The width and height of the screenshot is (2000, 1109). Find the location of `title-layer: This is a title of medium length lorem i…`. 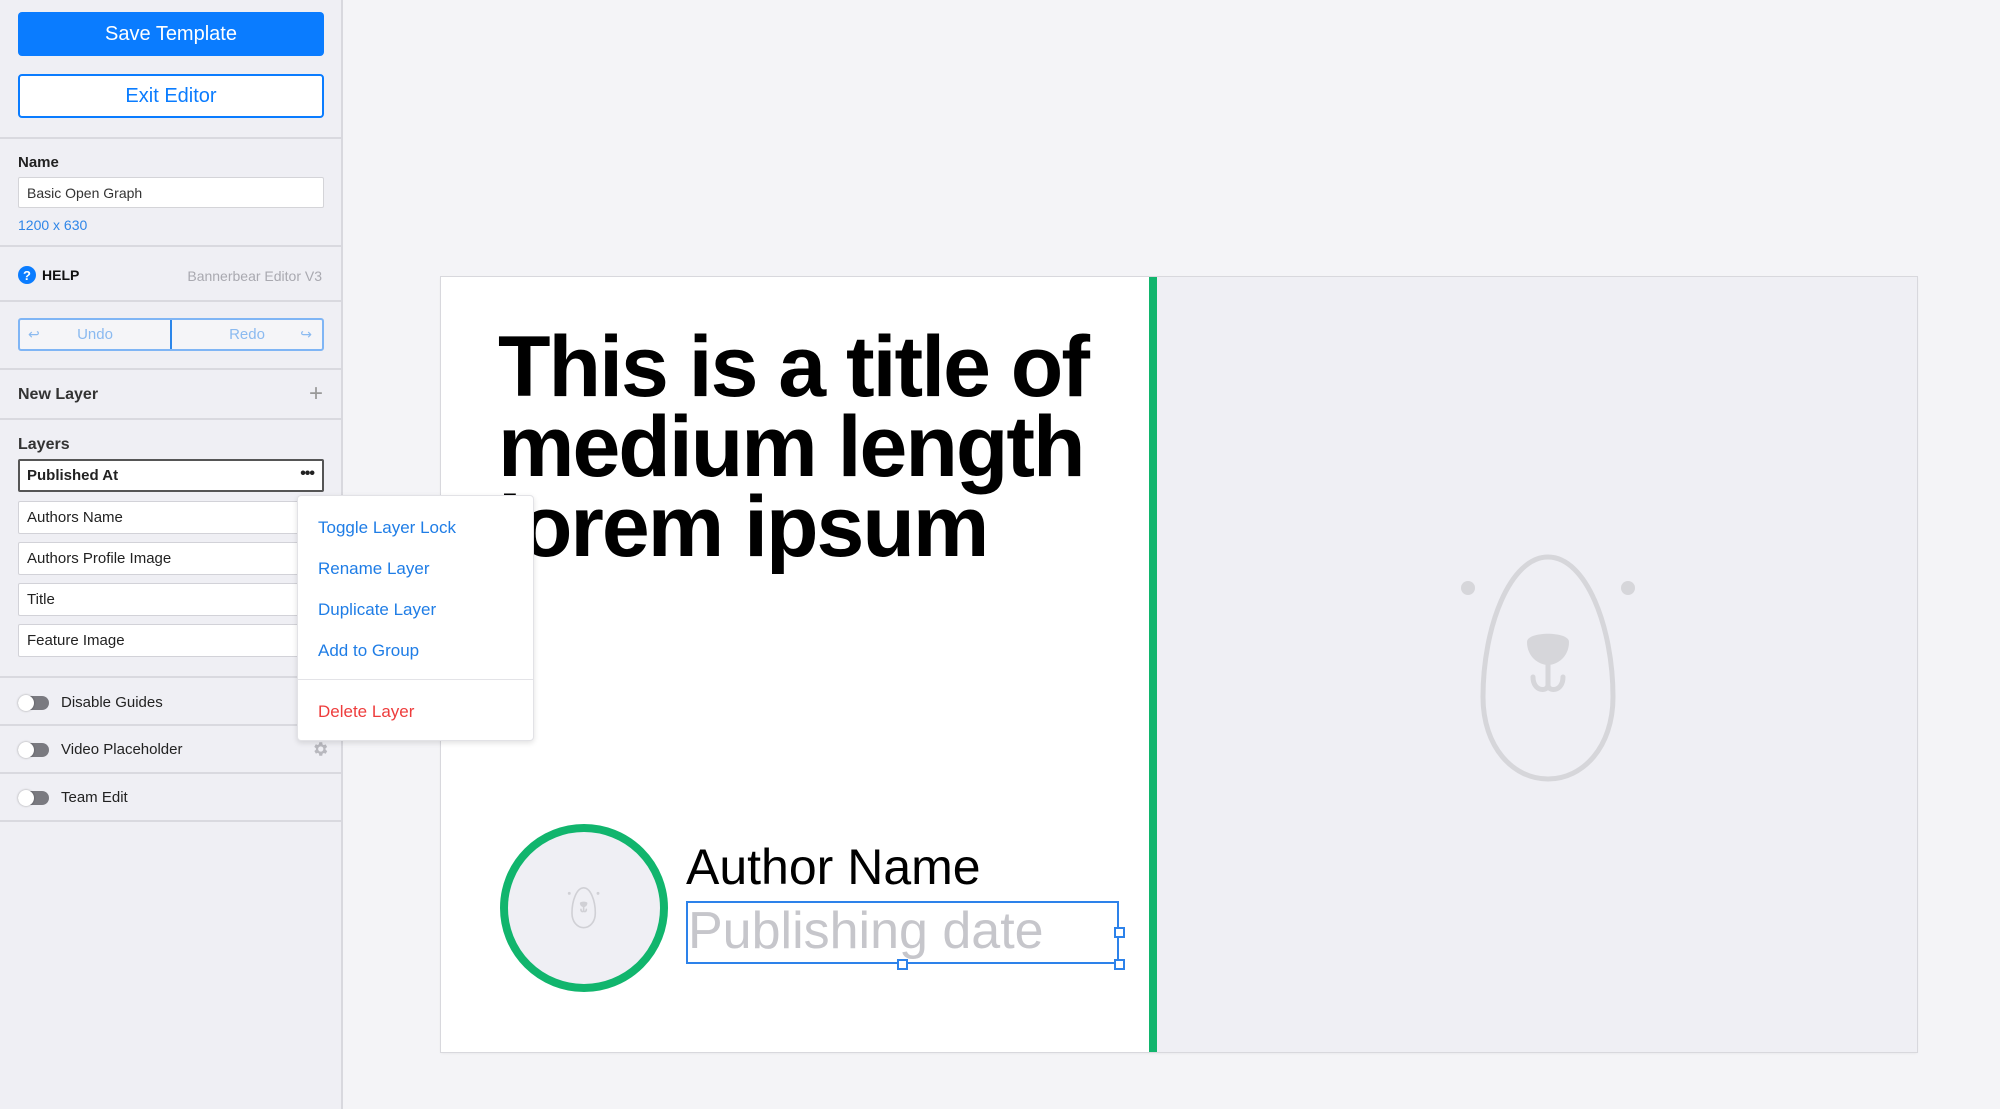

title-layer: This is a title of medium length lorem i… is located at coordinates (808, 447).